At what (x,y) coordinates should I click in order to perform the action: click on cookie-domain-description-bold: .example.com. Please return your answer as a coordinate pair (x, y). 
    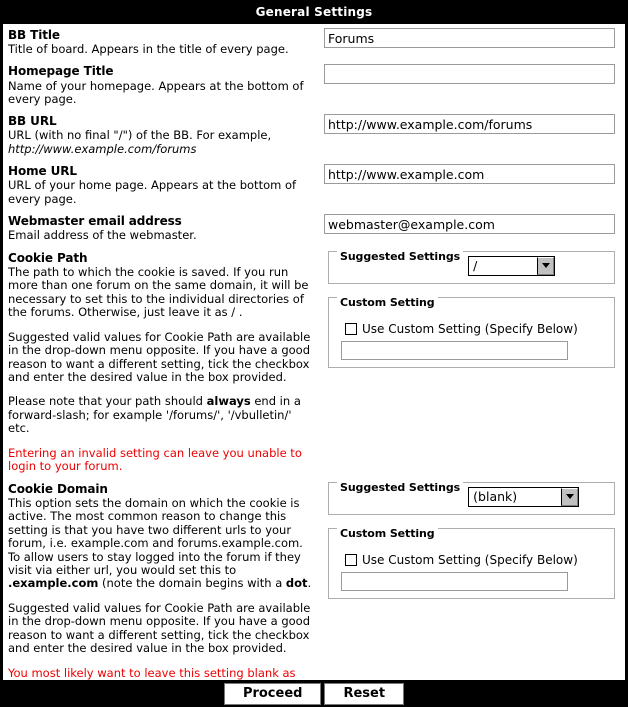
    Looking at the image, I should click on (53, 583).